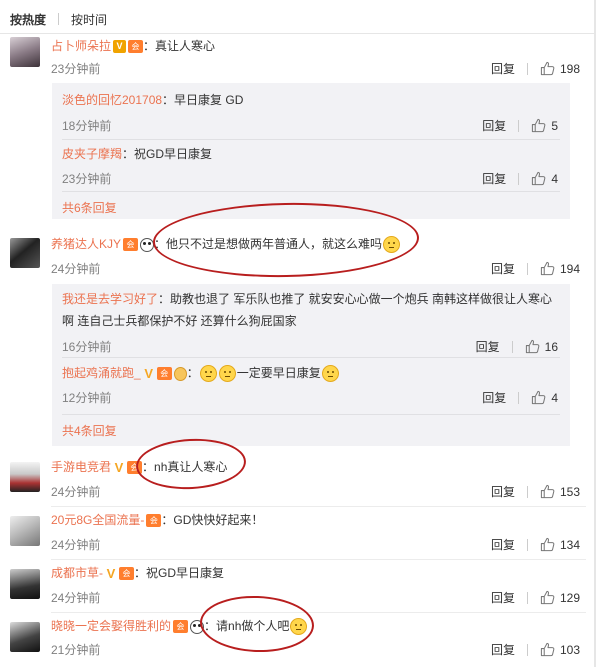 This screenshot has width=596, height=667. What do you see at coordinates (569, 491) in the screenshot?
I see `like-count: 153` at bounding box center [569, 491].